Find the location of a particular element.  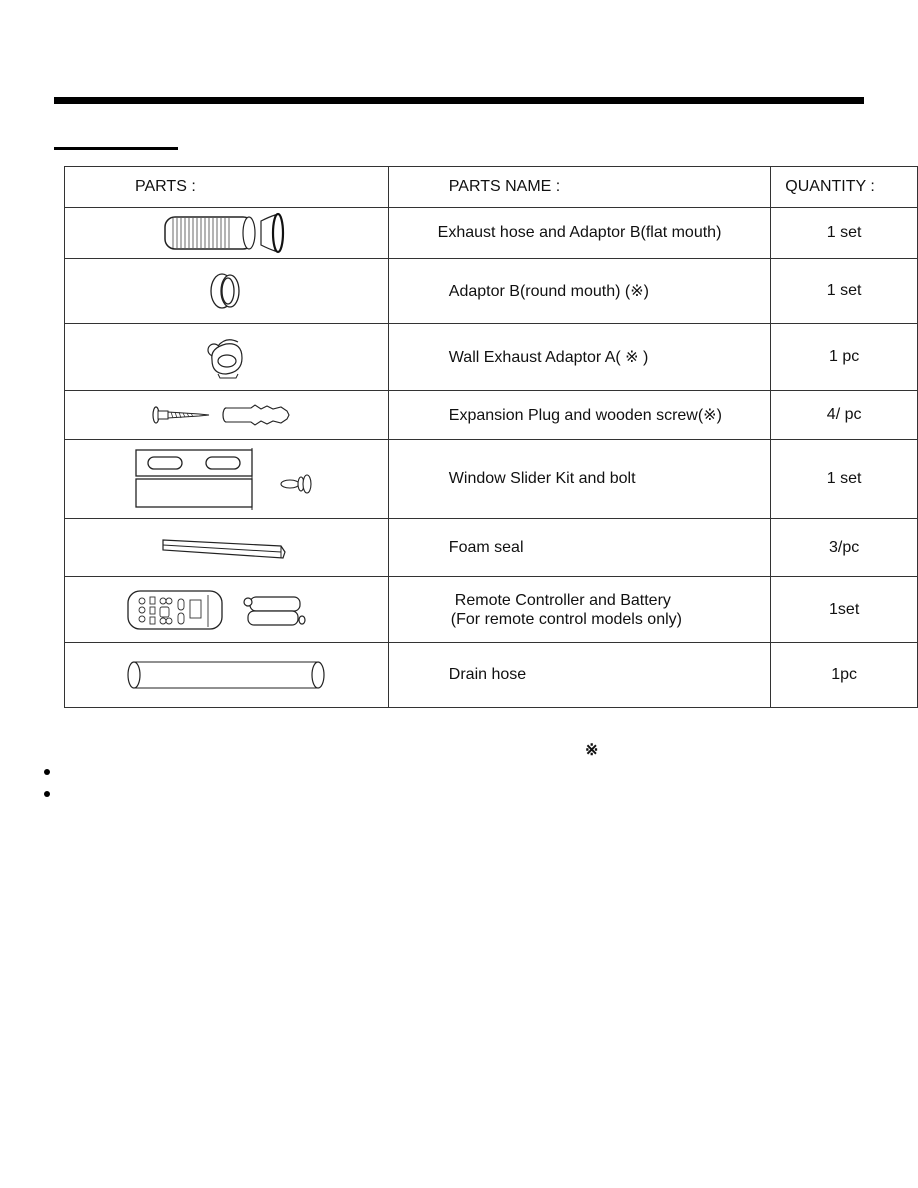

part-name: Expansion Plug and wooden screw(※) is located at coordinates (579, 415).